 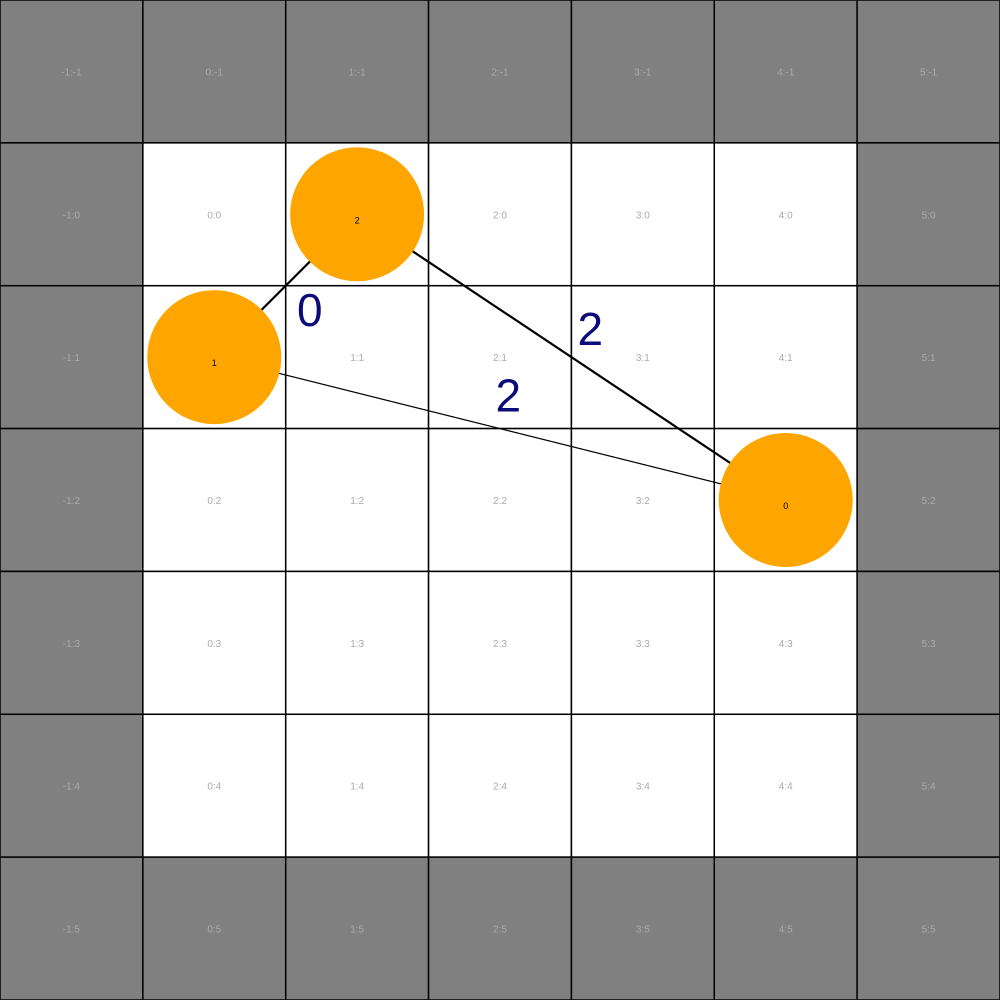 I want to click on cell-coordinate-label: 1:2, so click(x=357, y=501).